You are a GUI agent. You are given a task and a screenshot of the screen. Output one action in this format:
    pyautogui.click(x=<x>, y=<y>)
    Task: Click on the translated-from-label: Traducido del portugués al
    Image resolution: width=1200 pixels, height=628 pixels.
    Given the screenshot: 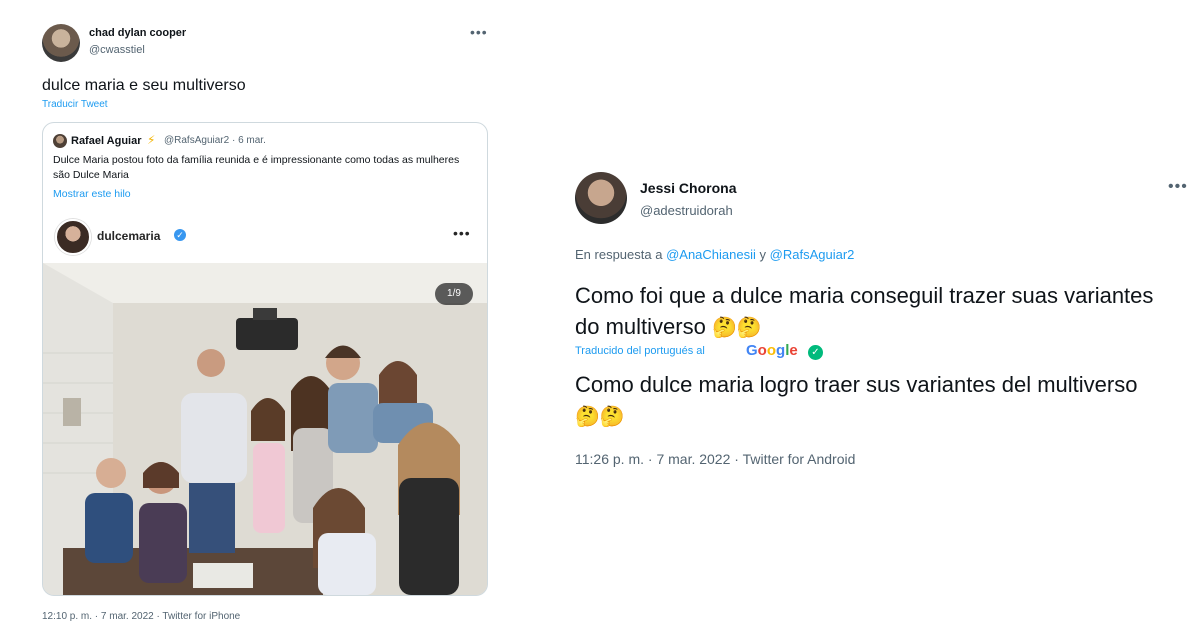 What is the action you would take?
    pyautogui.click(x=640, y=351)
    